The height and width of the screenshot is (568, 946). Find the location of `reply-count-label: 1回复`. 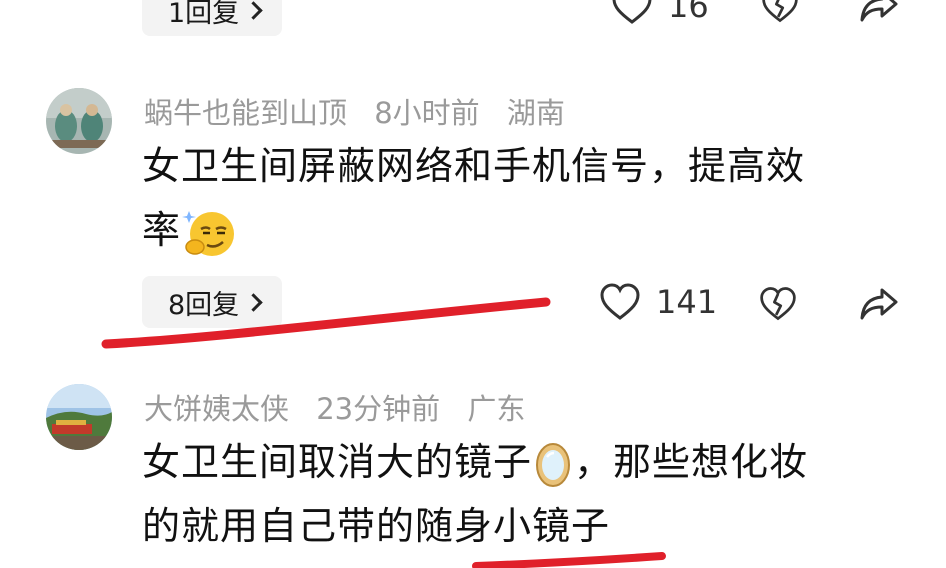

reply-count-label: 1回复 is located at coordinates (204, 14).